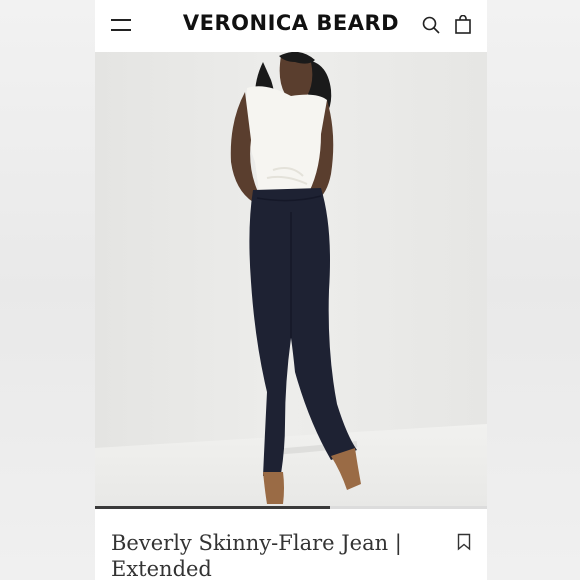 The image size is (580, 580). I want to click on top-navigation-bar: VERONICA BEARD, so click(291, 26).